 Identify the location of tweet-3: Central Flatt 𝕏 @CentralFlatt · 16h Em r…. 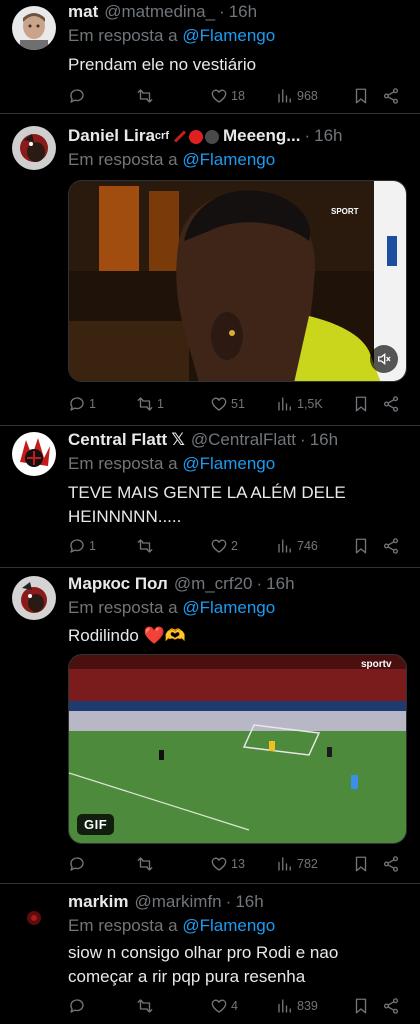
(210, 497).